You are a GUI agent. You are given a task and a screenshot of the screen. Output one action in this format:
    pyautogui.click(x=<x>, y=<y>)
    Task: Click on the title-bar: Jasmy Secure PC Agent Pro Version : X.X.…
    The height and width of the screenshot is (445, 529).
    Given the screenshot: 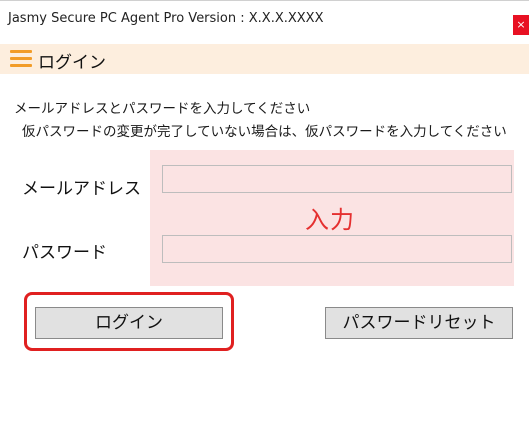 What is the action you would take?
    pyautogui.click(x=264, y=17)
    